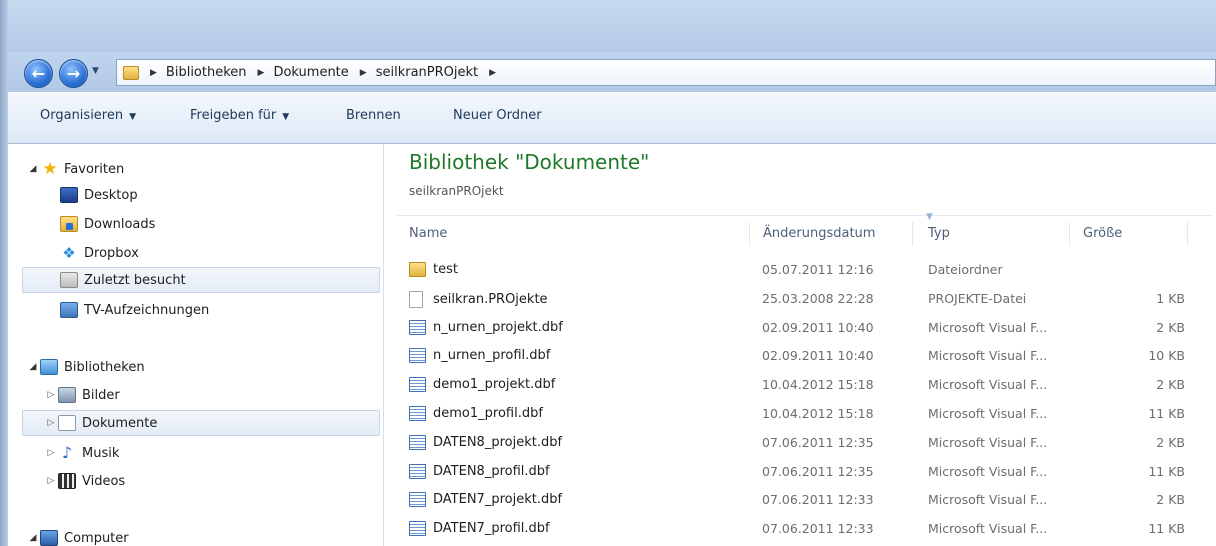 The image size is (1216, 546). What do you see at coordinates (135, 280) in the screenshot?
I see `nav-label: Zuletzt besucht` at bounding box center [135, 280].